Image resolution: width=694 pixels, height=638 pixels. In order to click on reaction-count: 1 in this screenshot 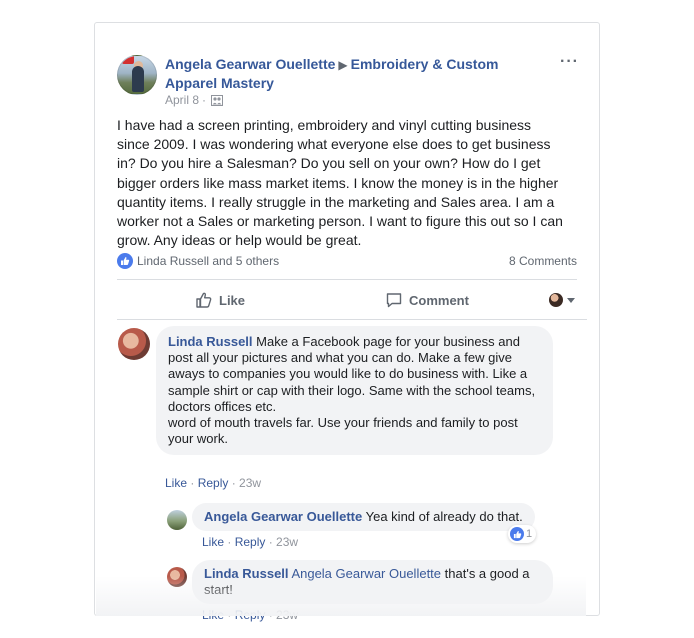, I will do `click(529, 534)`.